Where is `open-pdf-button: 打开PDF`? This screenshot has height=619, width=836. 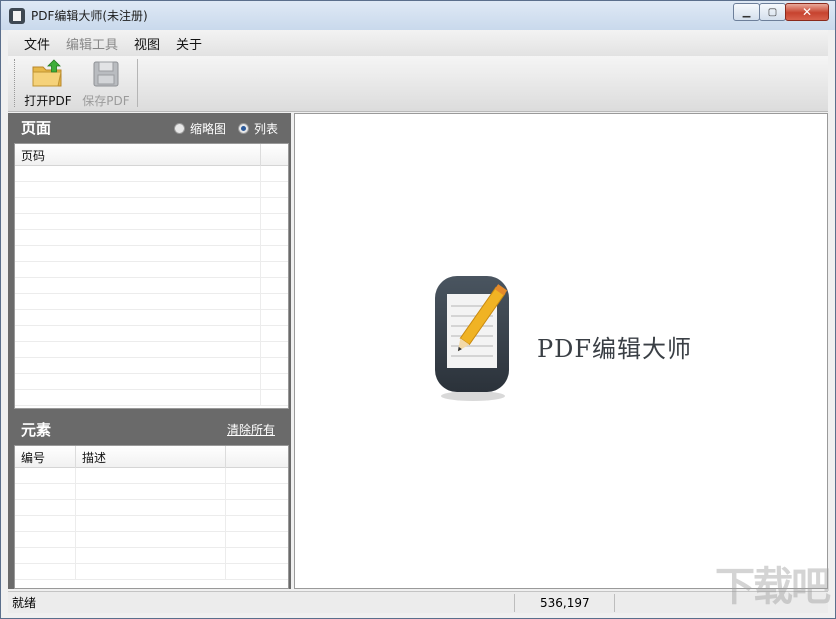
open-pdf-button: 打开PDF is located at coordinates (48, 83).